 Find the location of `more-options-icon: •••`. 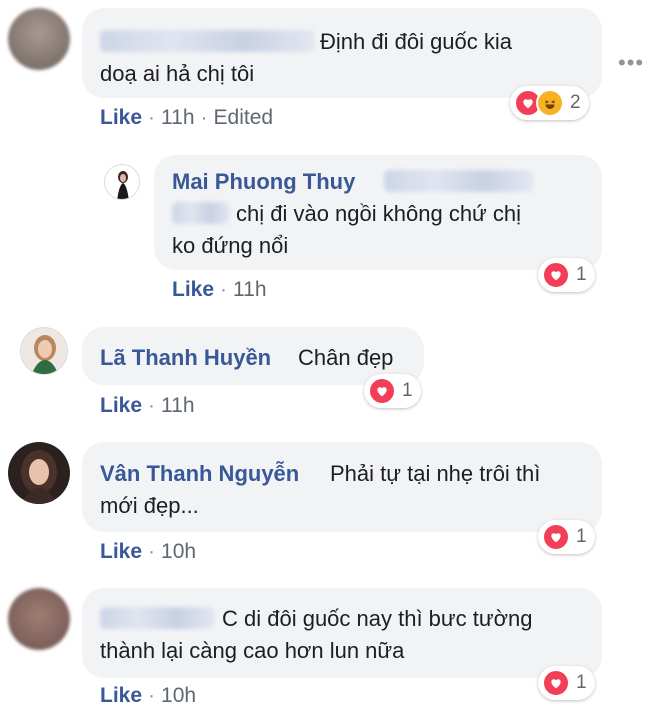

more-options-icon: ••• is located at coordinates (631, 63).